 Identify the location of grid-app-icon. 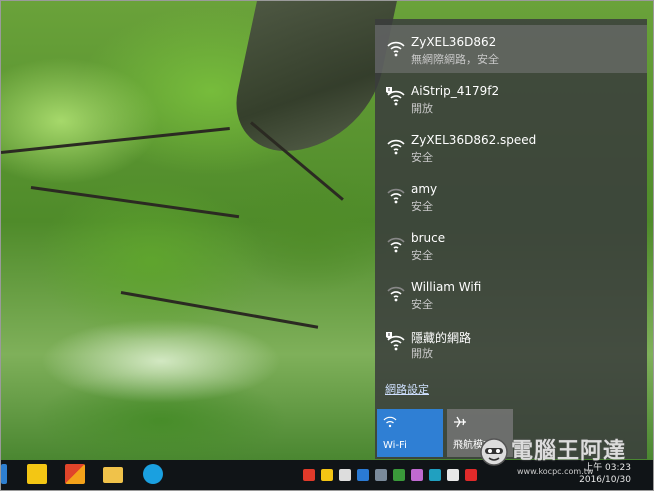
(75, 474).